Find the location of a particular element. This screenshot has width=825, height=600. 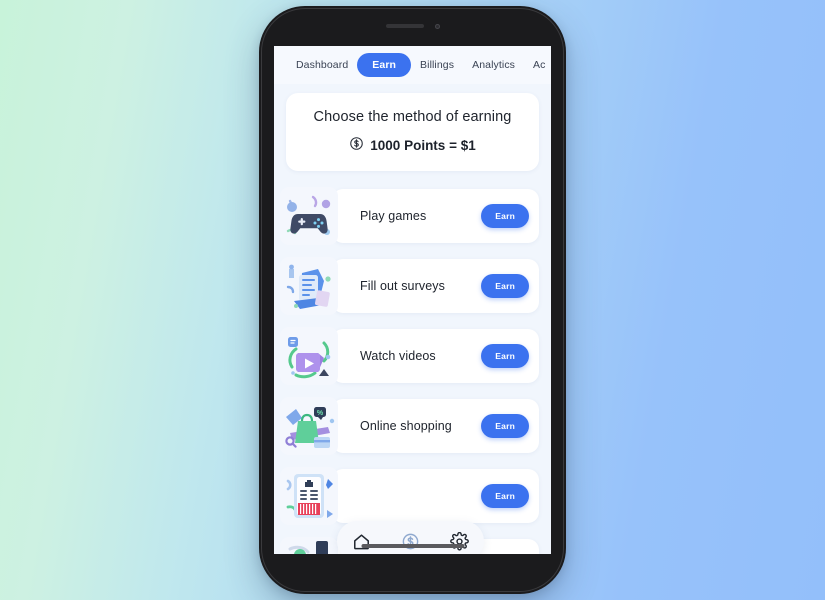

list-item: Watch videos Earn is located at coordinates (412, 356).